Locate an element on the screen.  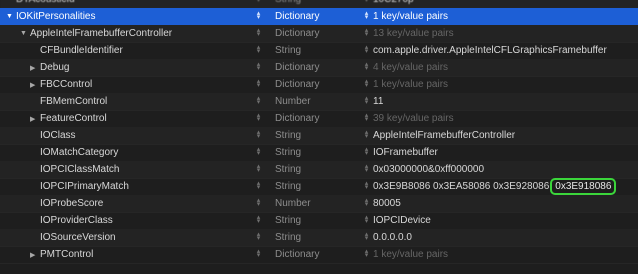
row-value-text: 13 key/value pairs is located at coordinates (413, 33).